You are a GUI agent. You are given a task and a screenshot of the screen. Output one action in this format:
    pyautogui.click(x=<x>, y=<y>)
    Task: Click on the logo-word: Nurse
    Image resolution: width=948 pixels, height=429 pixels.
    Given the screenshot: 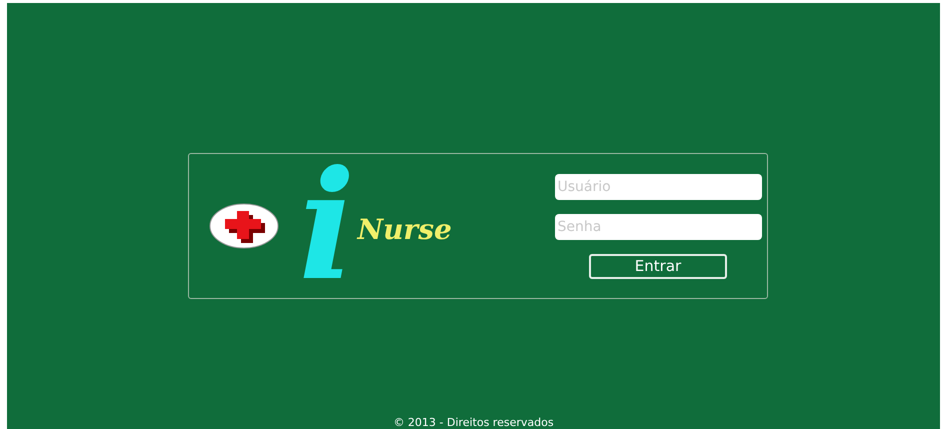 What is the action you would take?
    pyautogui.click(x=404, y=229)
    